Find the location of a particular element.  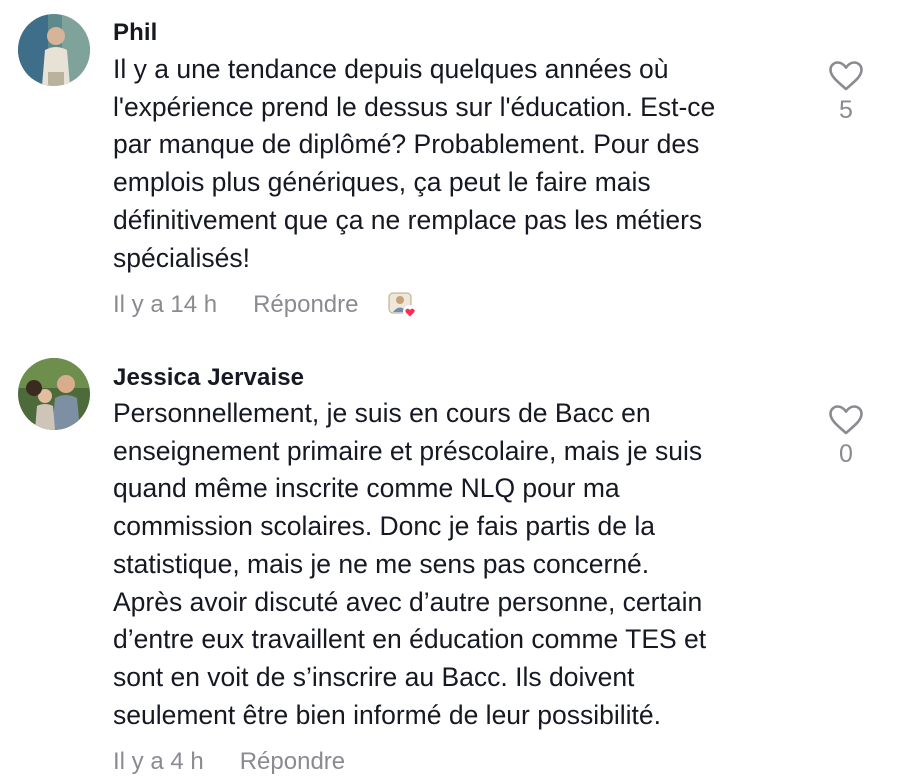

creator-liked-badge-icon is located at coordinates (403, 305).